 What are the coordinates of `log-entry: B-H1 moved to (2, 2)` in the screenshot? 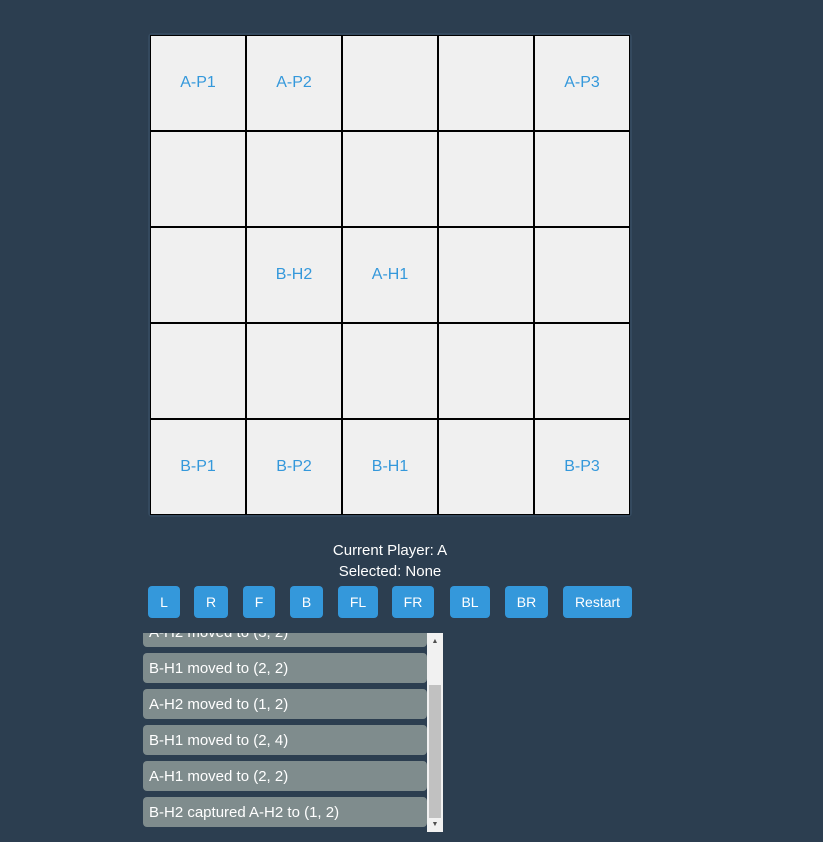 It's located at (285, 668).